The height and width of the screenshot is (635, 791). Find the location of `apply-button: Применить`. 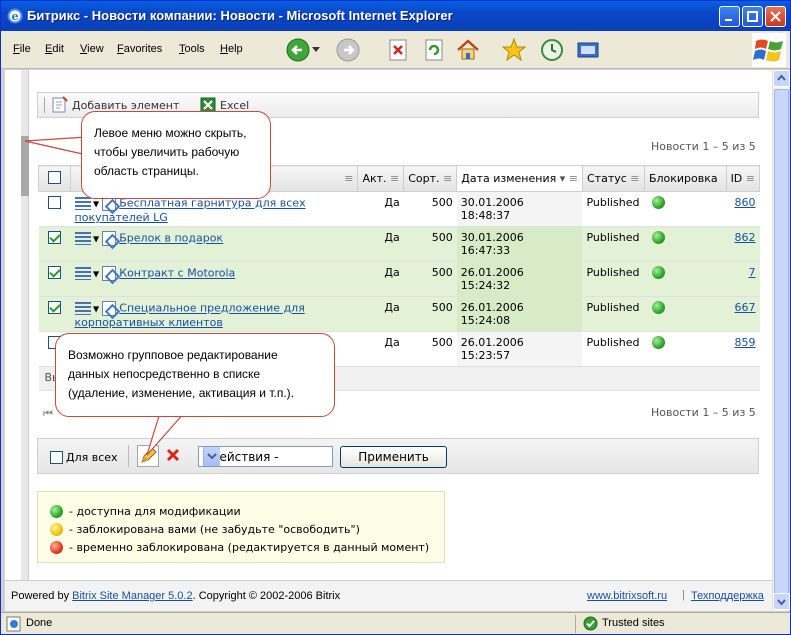

apply-button: Применить is located at coordinates (393, 457).